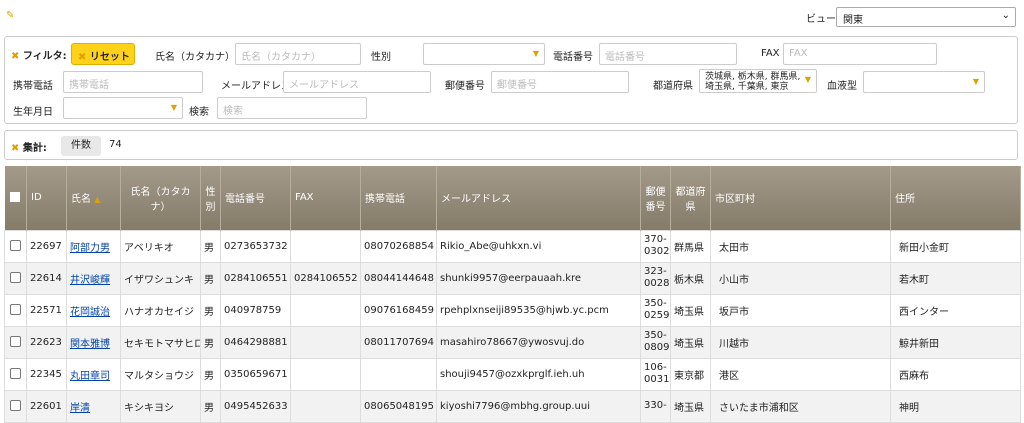 This screenshot has width=1024, height=423. What do you see at coordinates (655, 406) in the screenshot?
I see `cell-postal: 330-` at bounding box center [655, 406].